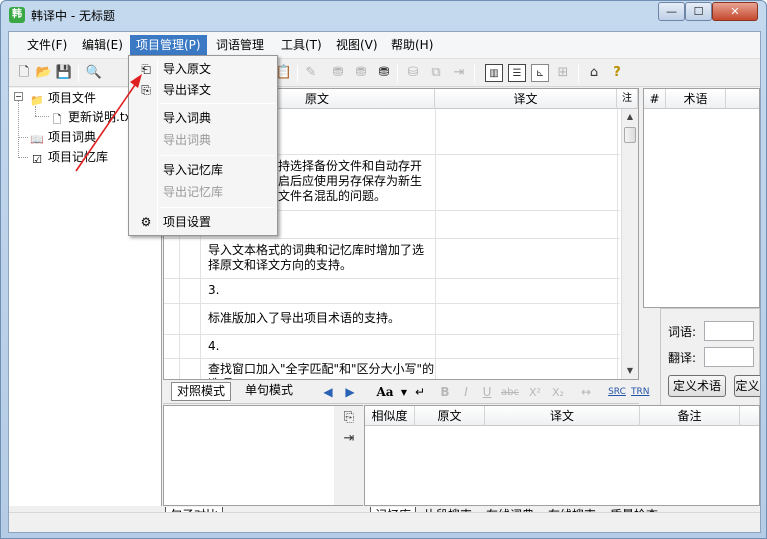 This screenshot has width=767, height=539. I want to click on memory-pane: 相似度 原文 译文 备注, so click(562, 455).